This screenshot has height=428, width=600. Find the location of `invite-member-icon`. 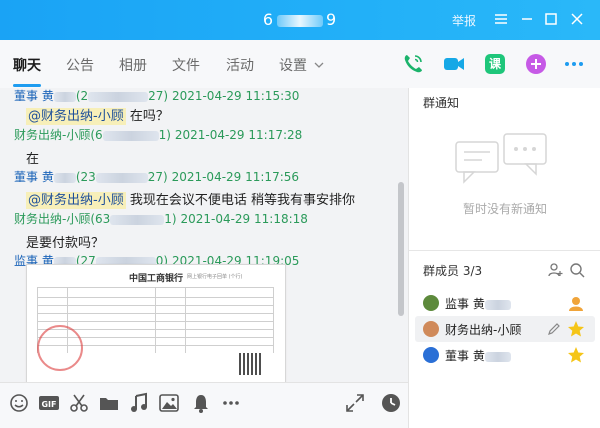

invite-member-icon is located at coordinates (555, 272).